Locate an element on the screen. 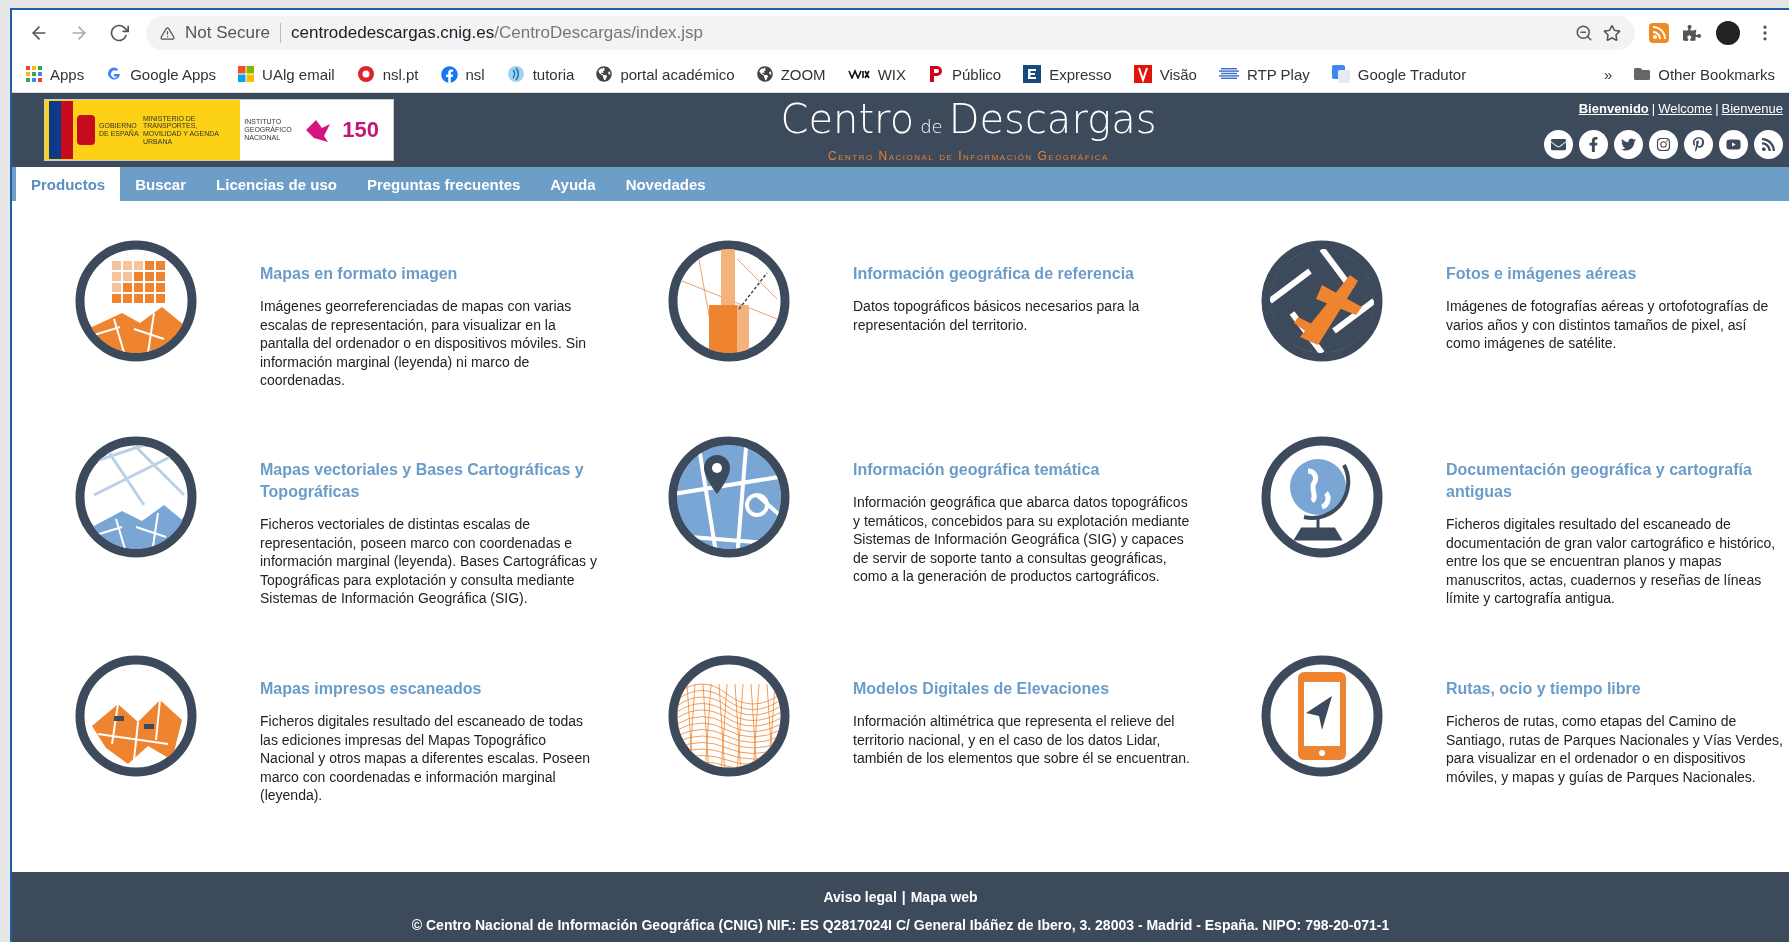  product-description: Datos topográficos básicos necesarios para la representación del territorio. is located at coordinates (997, 316).